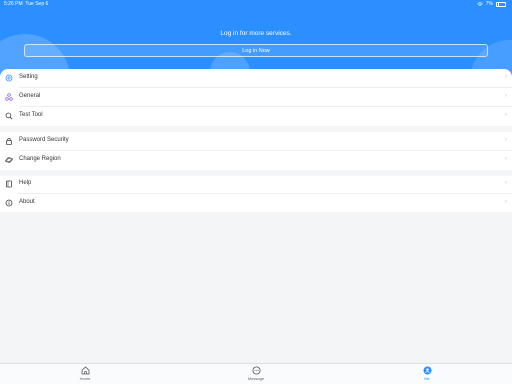 This screenshot has height=384, width=512. Describe the element at coordinates (85, 370) in the screenshot. I see `home-icon` at that location.